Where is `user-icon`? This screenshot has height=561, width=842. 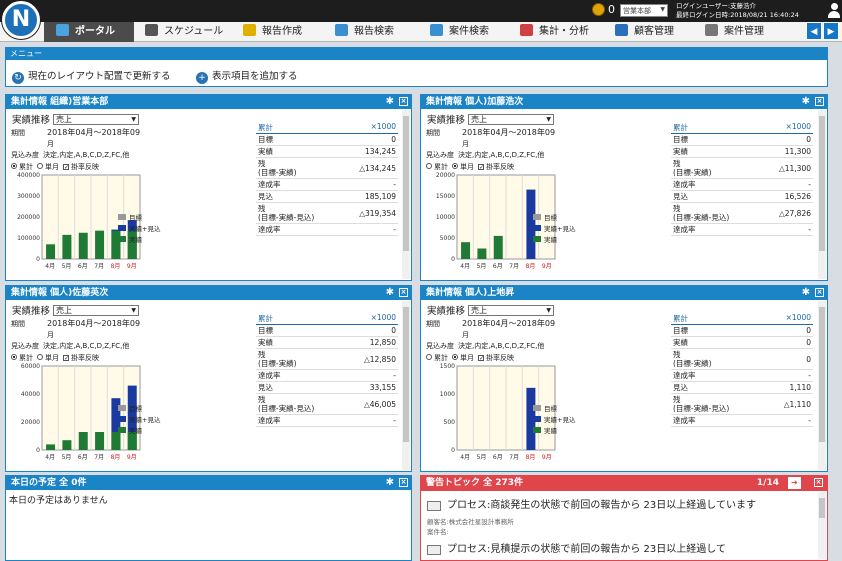
user-icon is located at coordinates (834, 11).